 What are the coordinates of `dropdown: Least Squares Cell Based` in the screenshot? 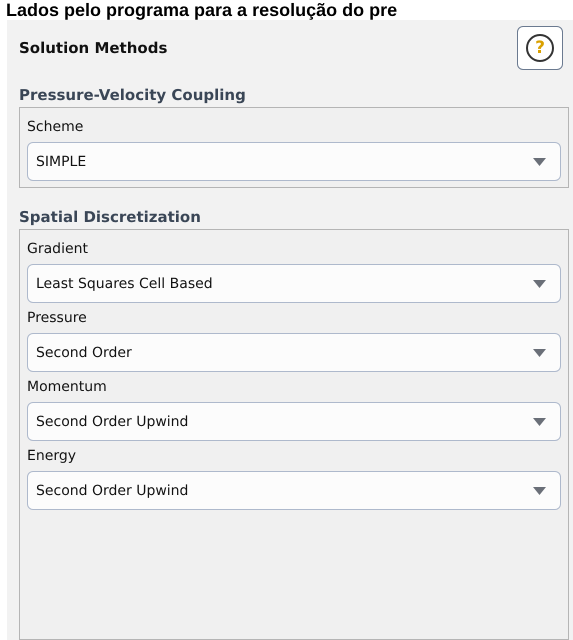 It's located at (294, 283).